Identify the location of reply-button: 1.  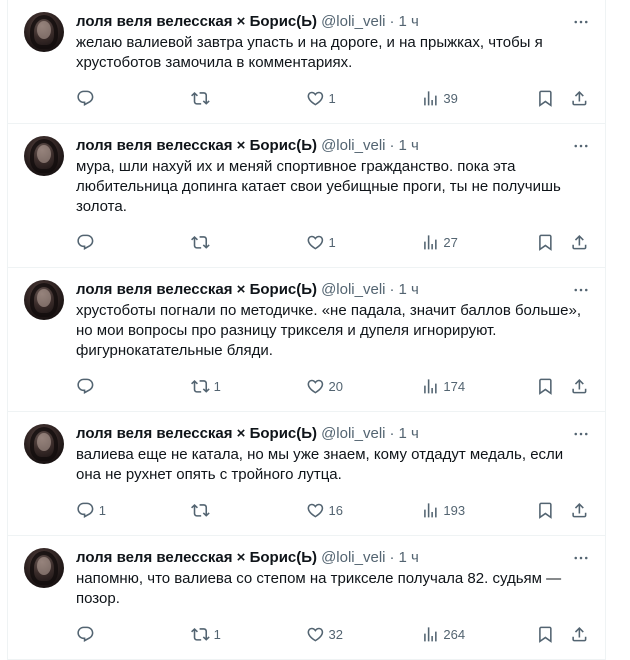
(104, 510).